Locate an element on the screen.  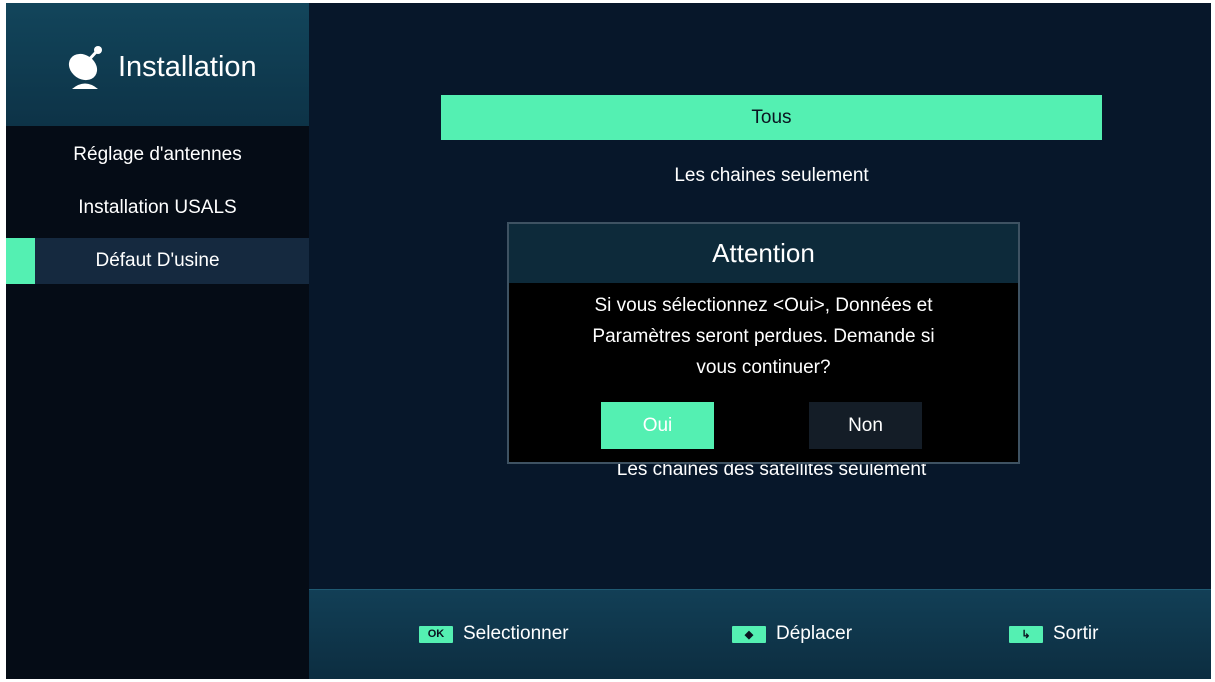
up-down-arrow-icon: ◆ is located at coordinates (749, 634).